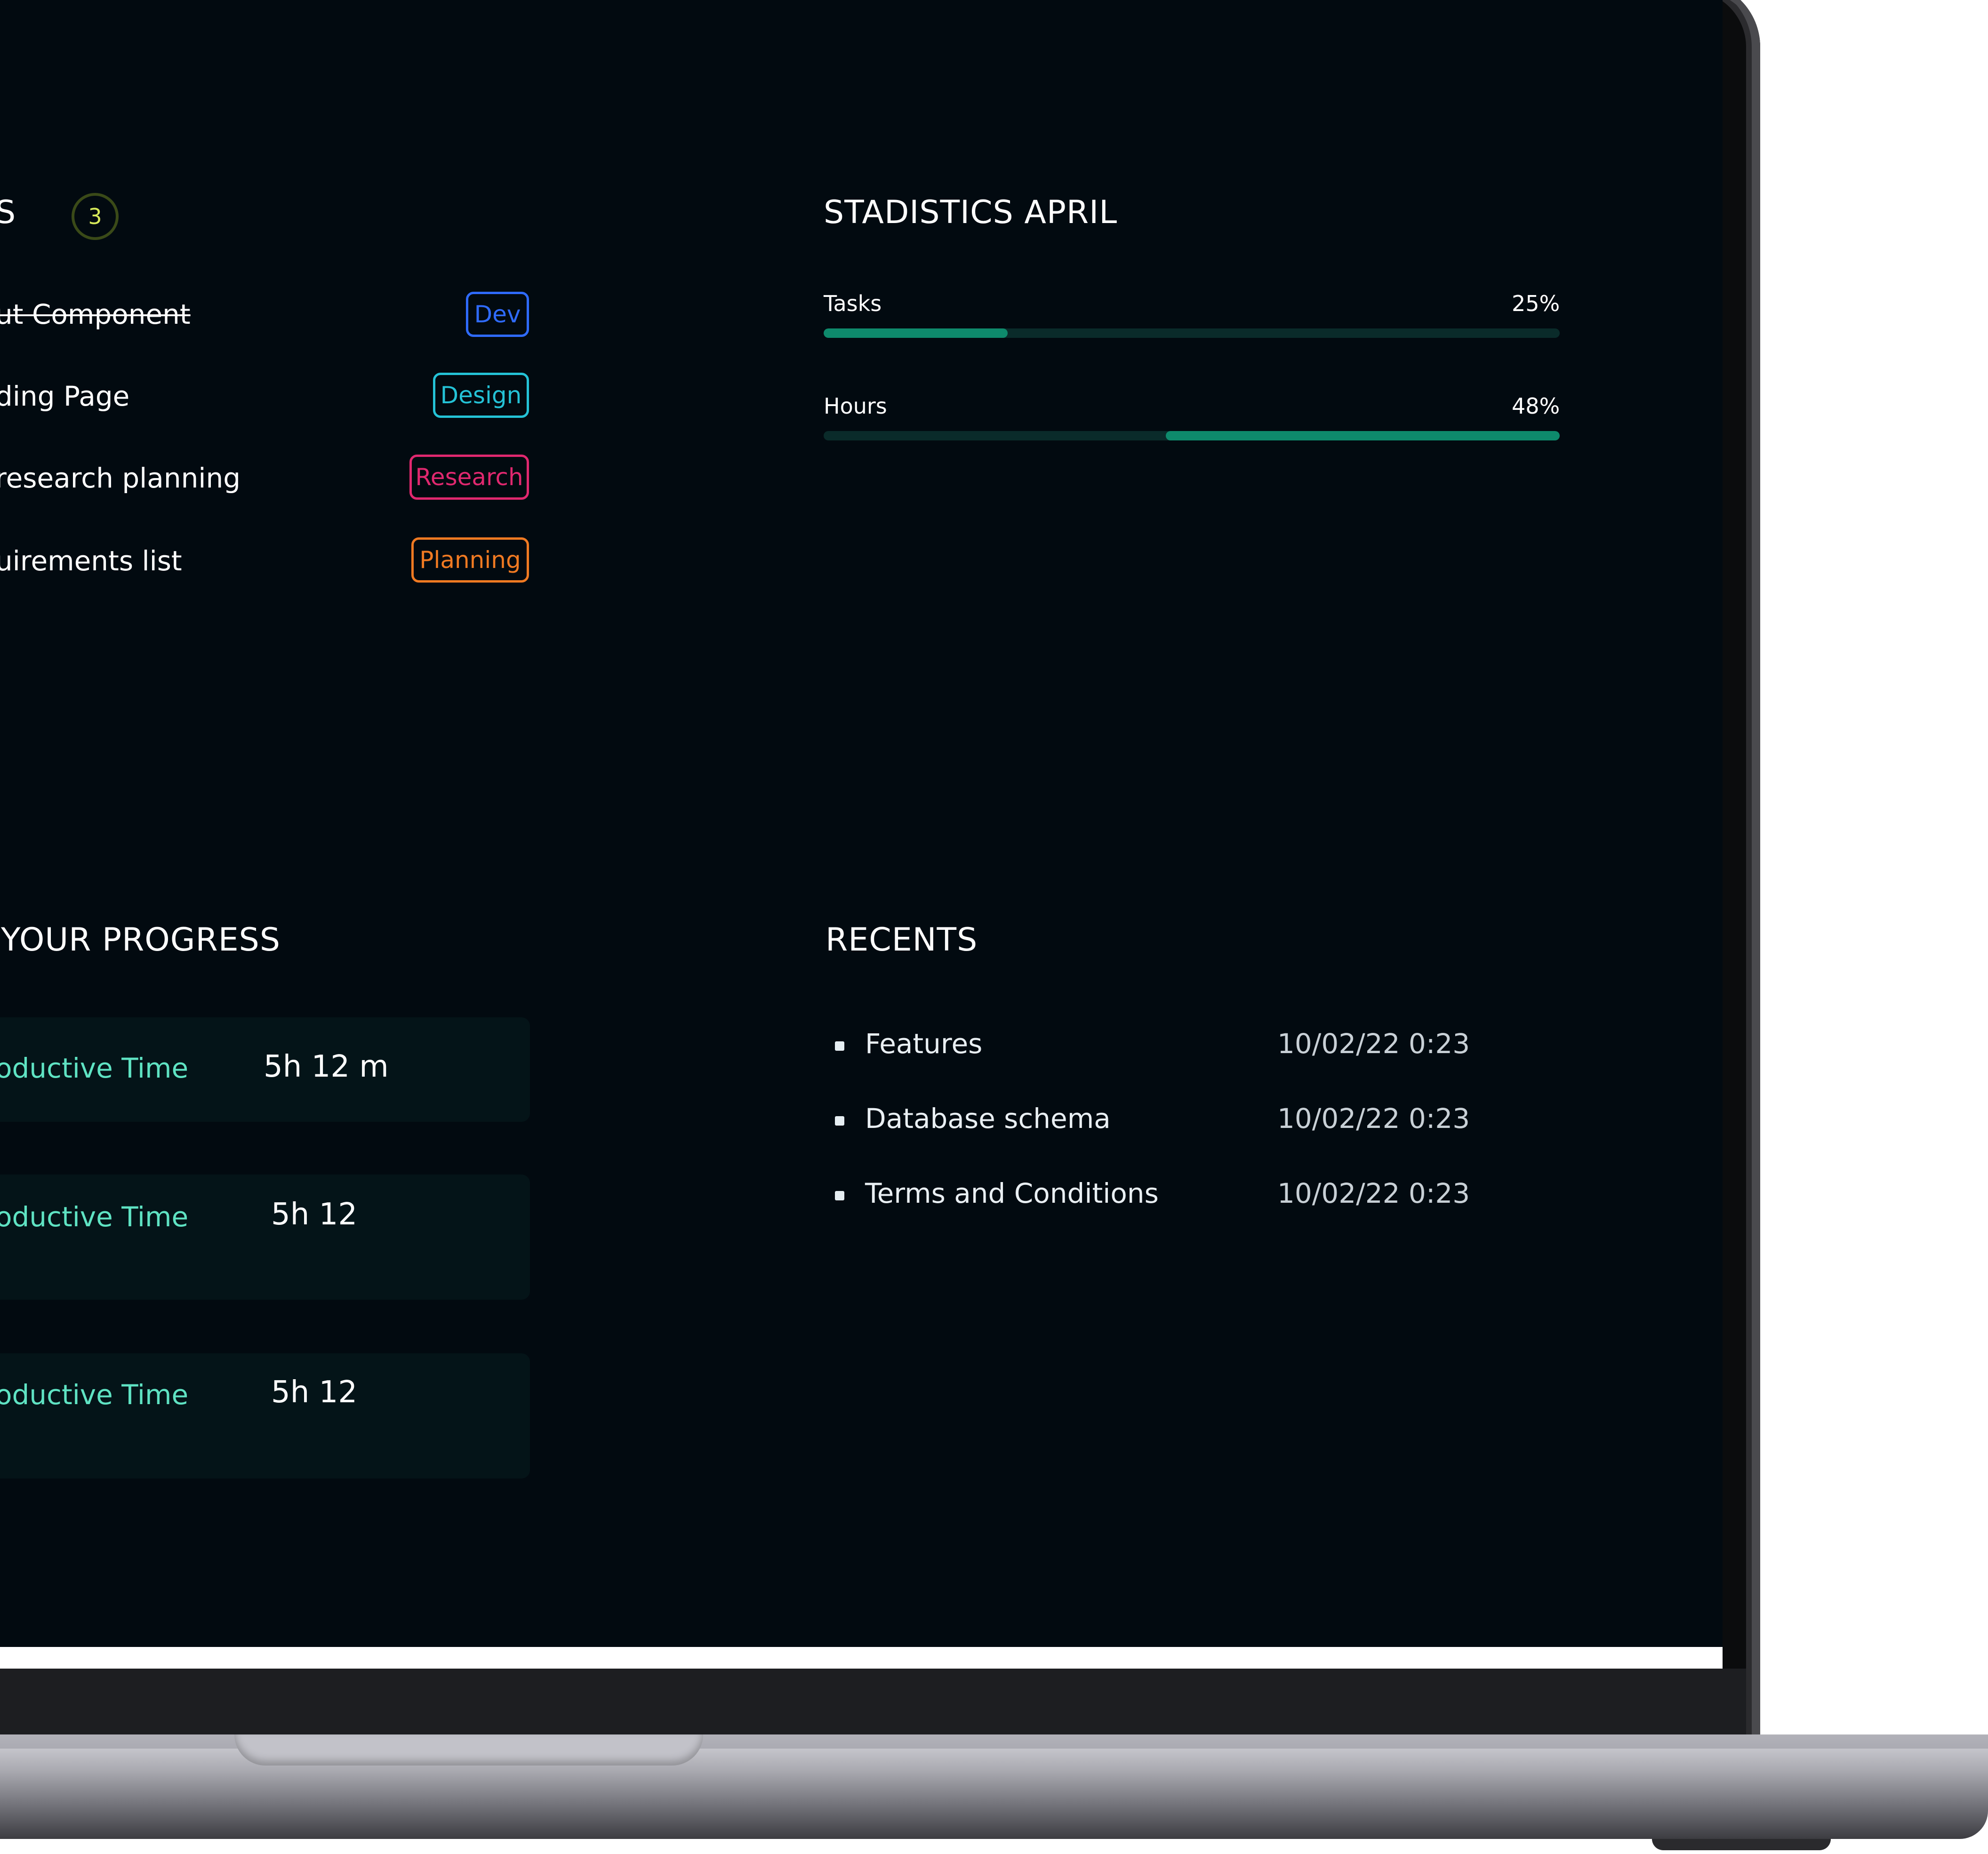 This screenshot has height=1854, width=1988. What do you see at coordinates (120, 478) in the screenshot?
I see `task-item-3: research planning` at bounding box center [120, 478].